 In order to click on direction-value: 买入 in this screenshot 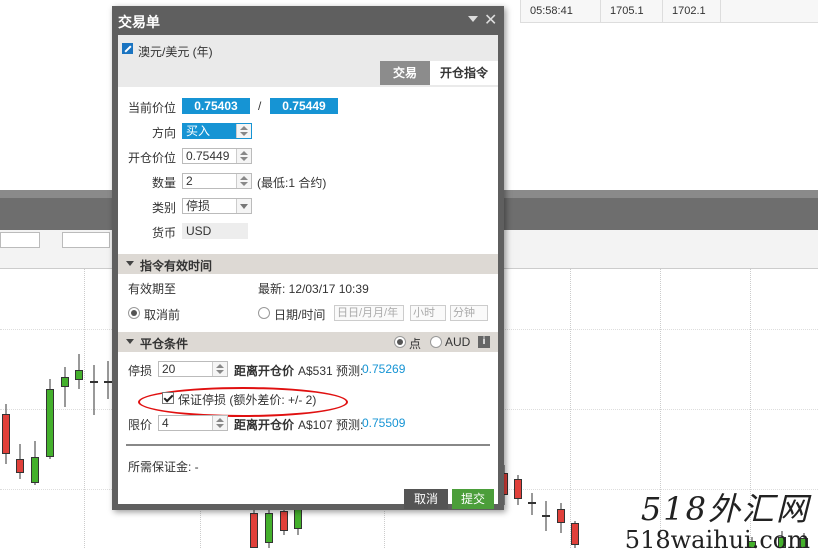, I will do `click(198, 131)`.